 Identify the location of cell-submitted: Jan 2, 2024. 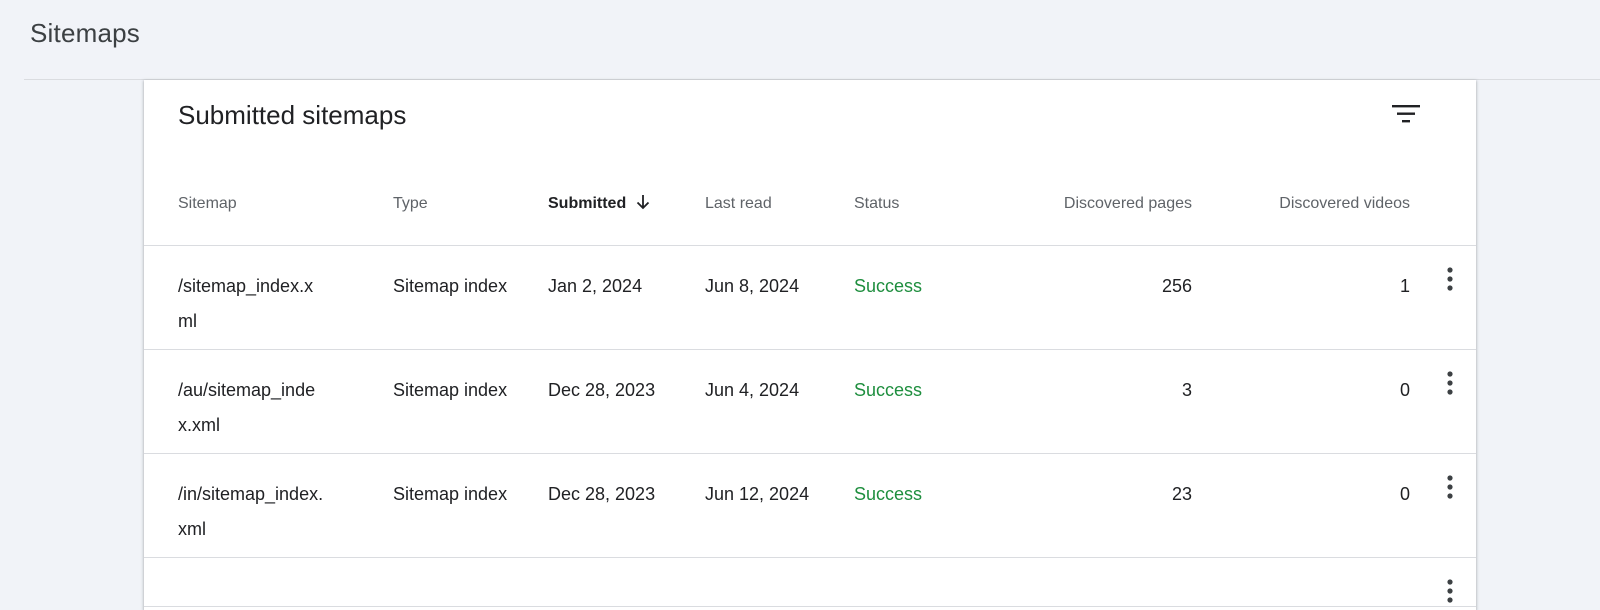
(626, 297).